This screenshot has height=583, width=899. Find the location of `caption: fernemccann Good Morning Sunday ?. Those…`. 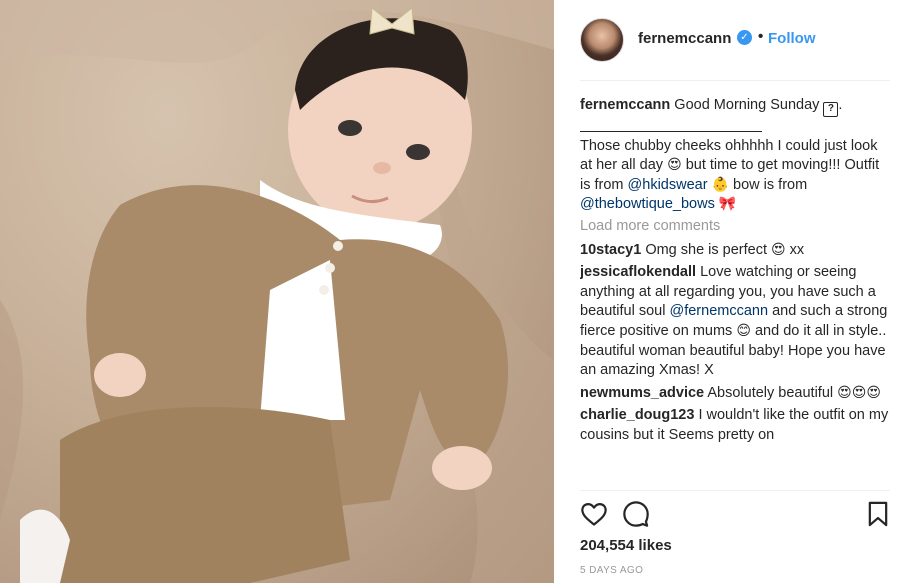

caption: fernemccann Good Morning Sunday ?. Those… is located at coordinates (736, 155).